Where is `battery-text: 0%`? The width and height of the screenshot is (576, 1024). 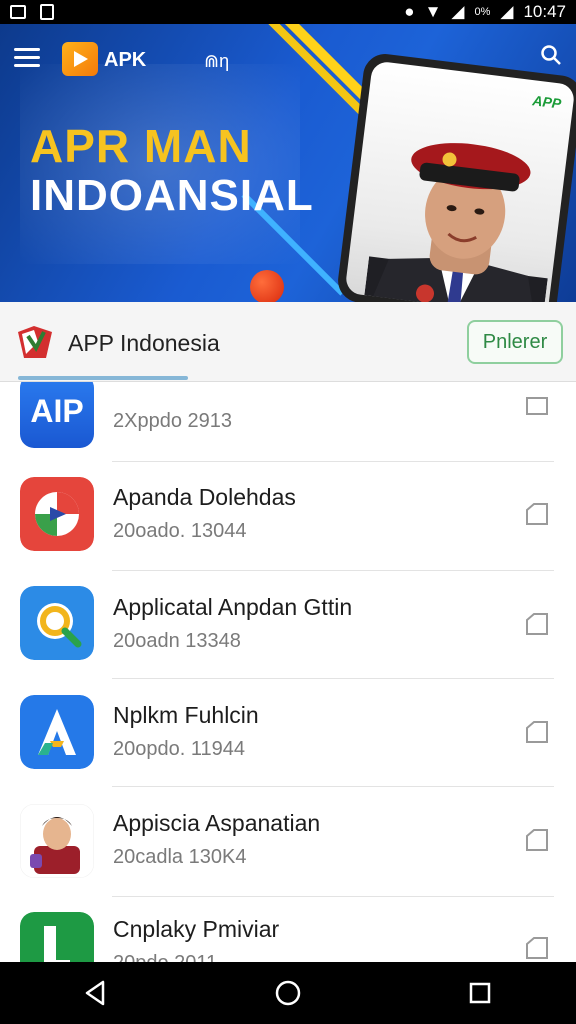 battery-text: 0% is located at coordinates (482, 12).